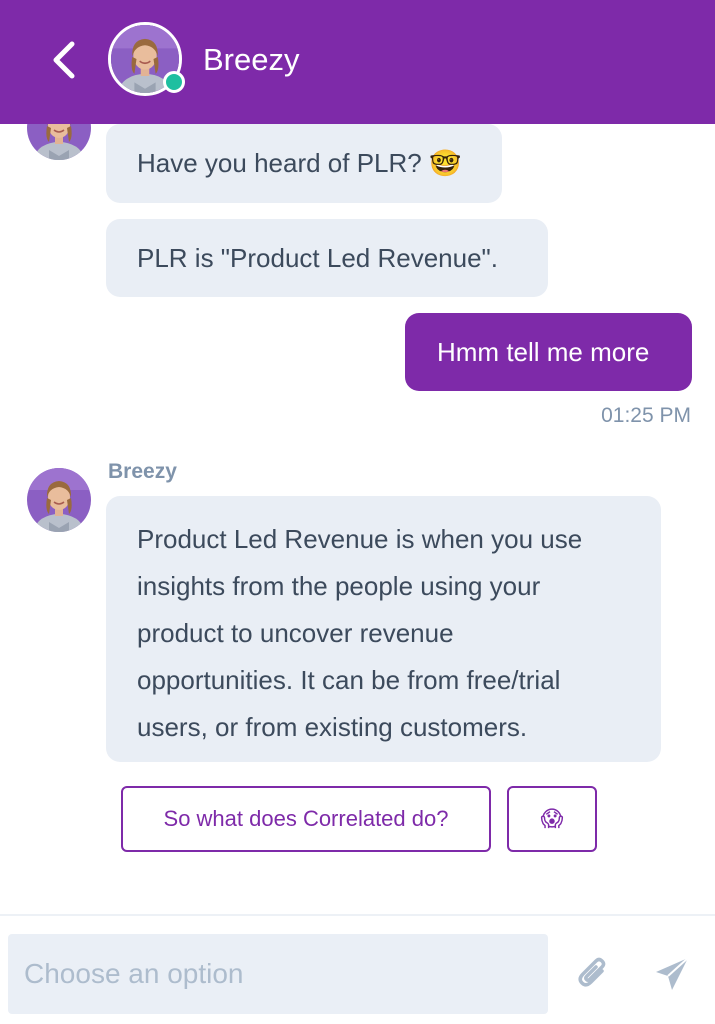 This screenshot has width=715, height=1024. I want to click on paperclip-icon, so click(592, 972).